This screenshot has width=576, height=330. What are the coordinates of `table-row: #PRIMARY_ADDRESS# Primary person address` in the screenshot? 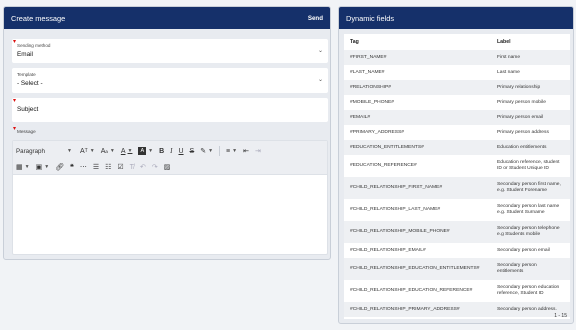 It's located at (457, 132).